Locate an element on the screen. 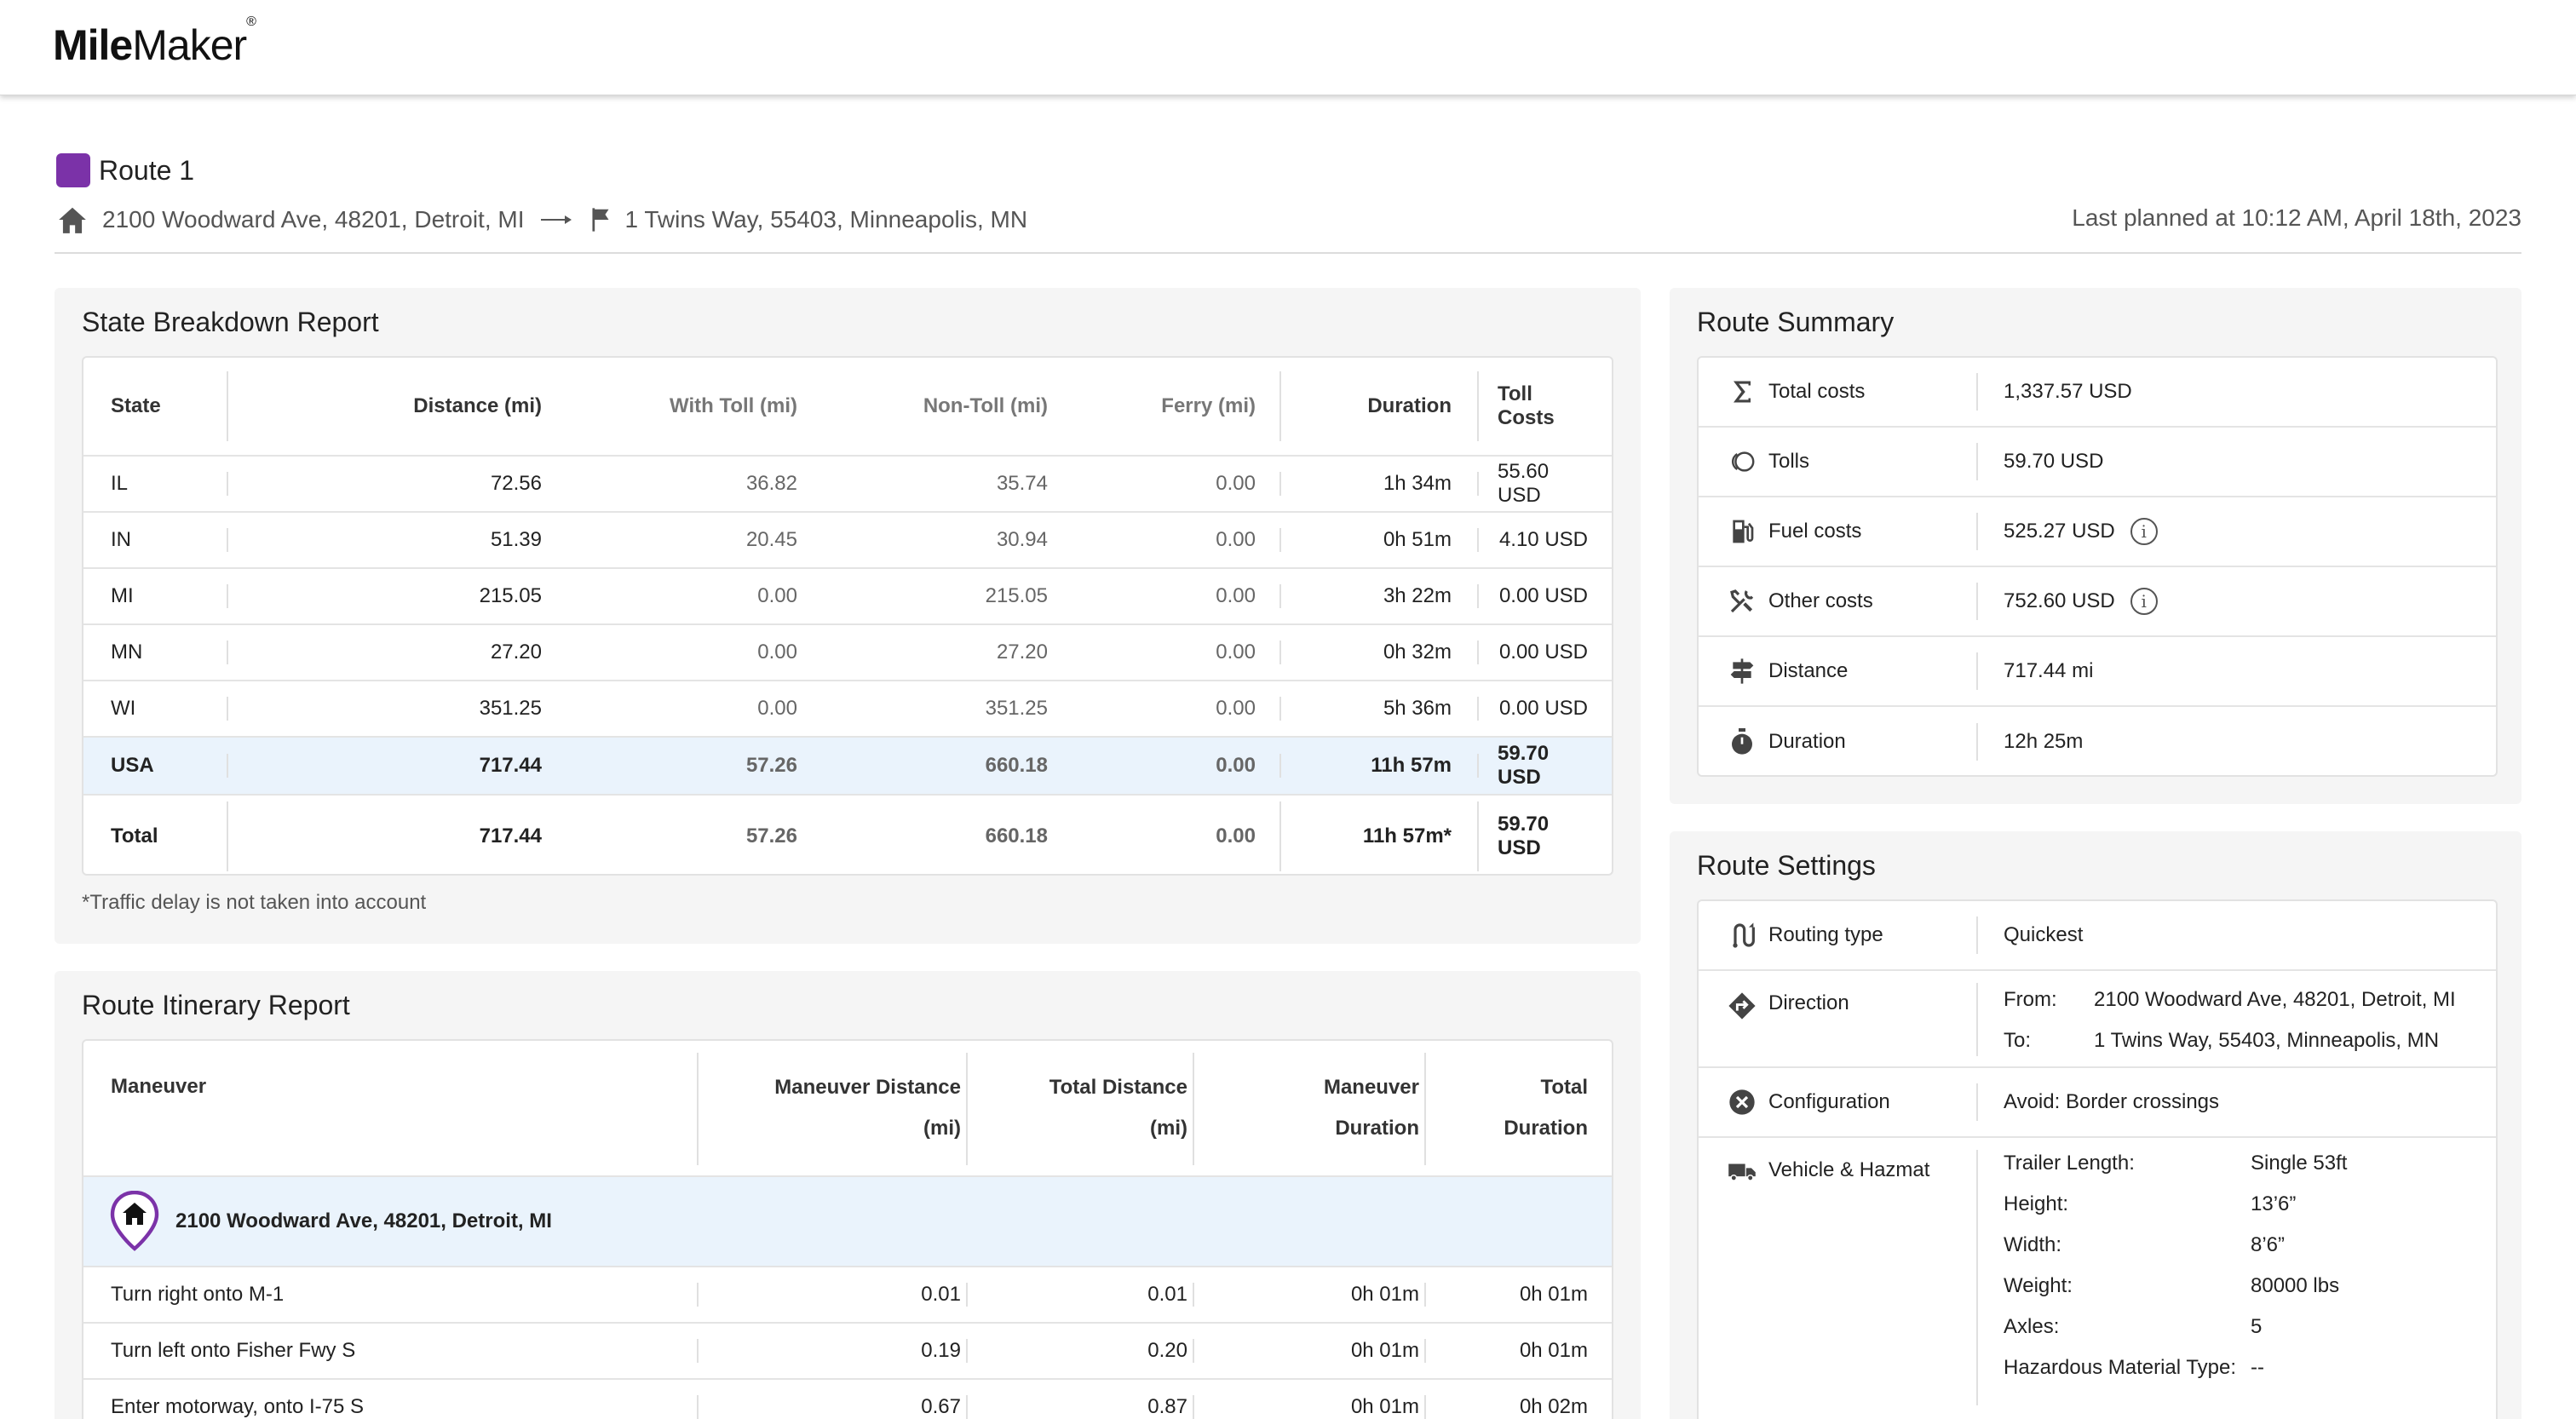 The image size is (2576, 1419). state-cell: IN is located at coordinates (121, 540).